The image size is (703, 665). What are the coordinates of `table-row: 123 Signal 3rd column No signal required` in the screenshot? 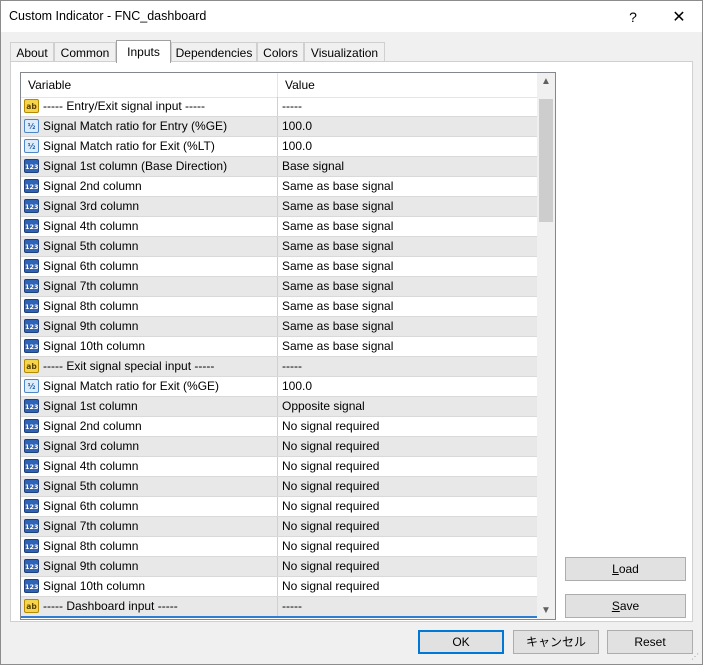 It's located at (279, 447).